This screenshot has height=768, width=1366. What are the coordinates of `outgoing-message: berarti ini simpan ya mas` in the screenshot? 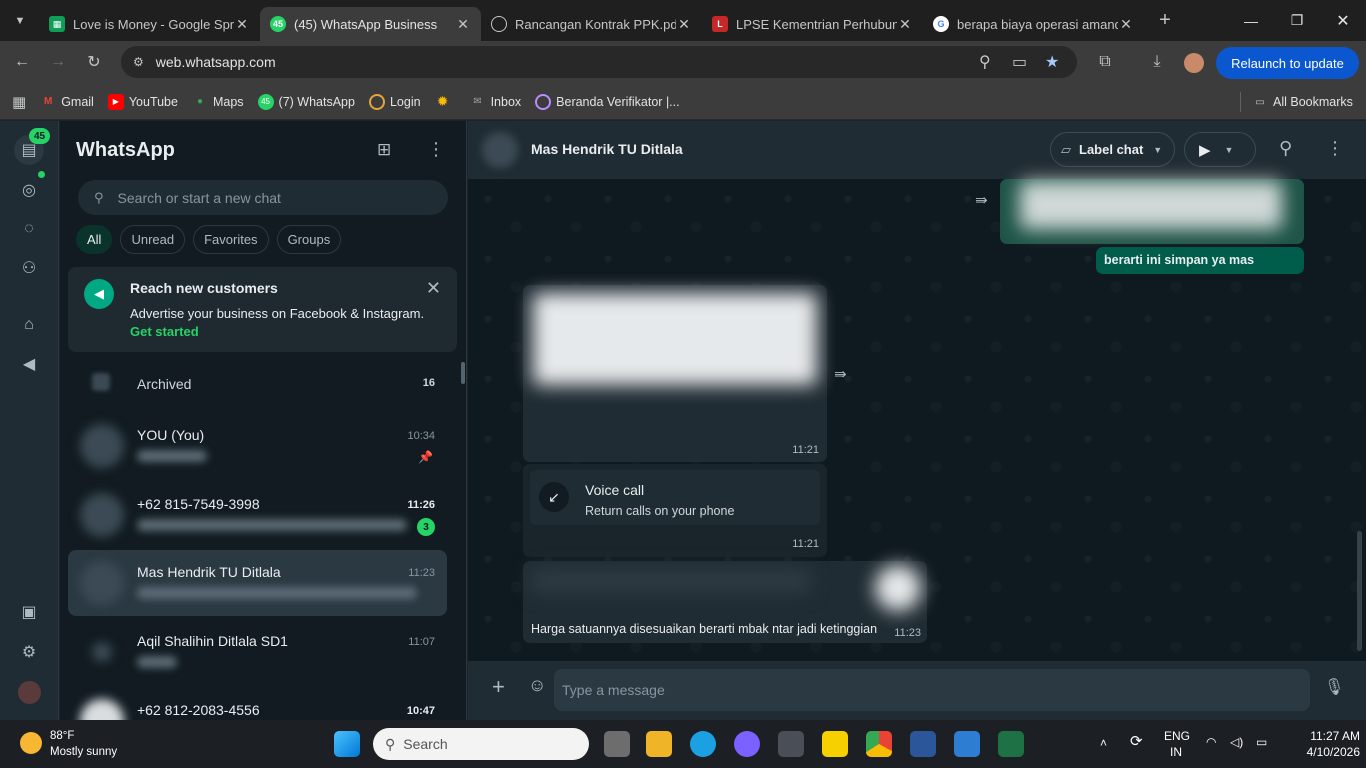 It's located at (1200, 260).